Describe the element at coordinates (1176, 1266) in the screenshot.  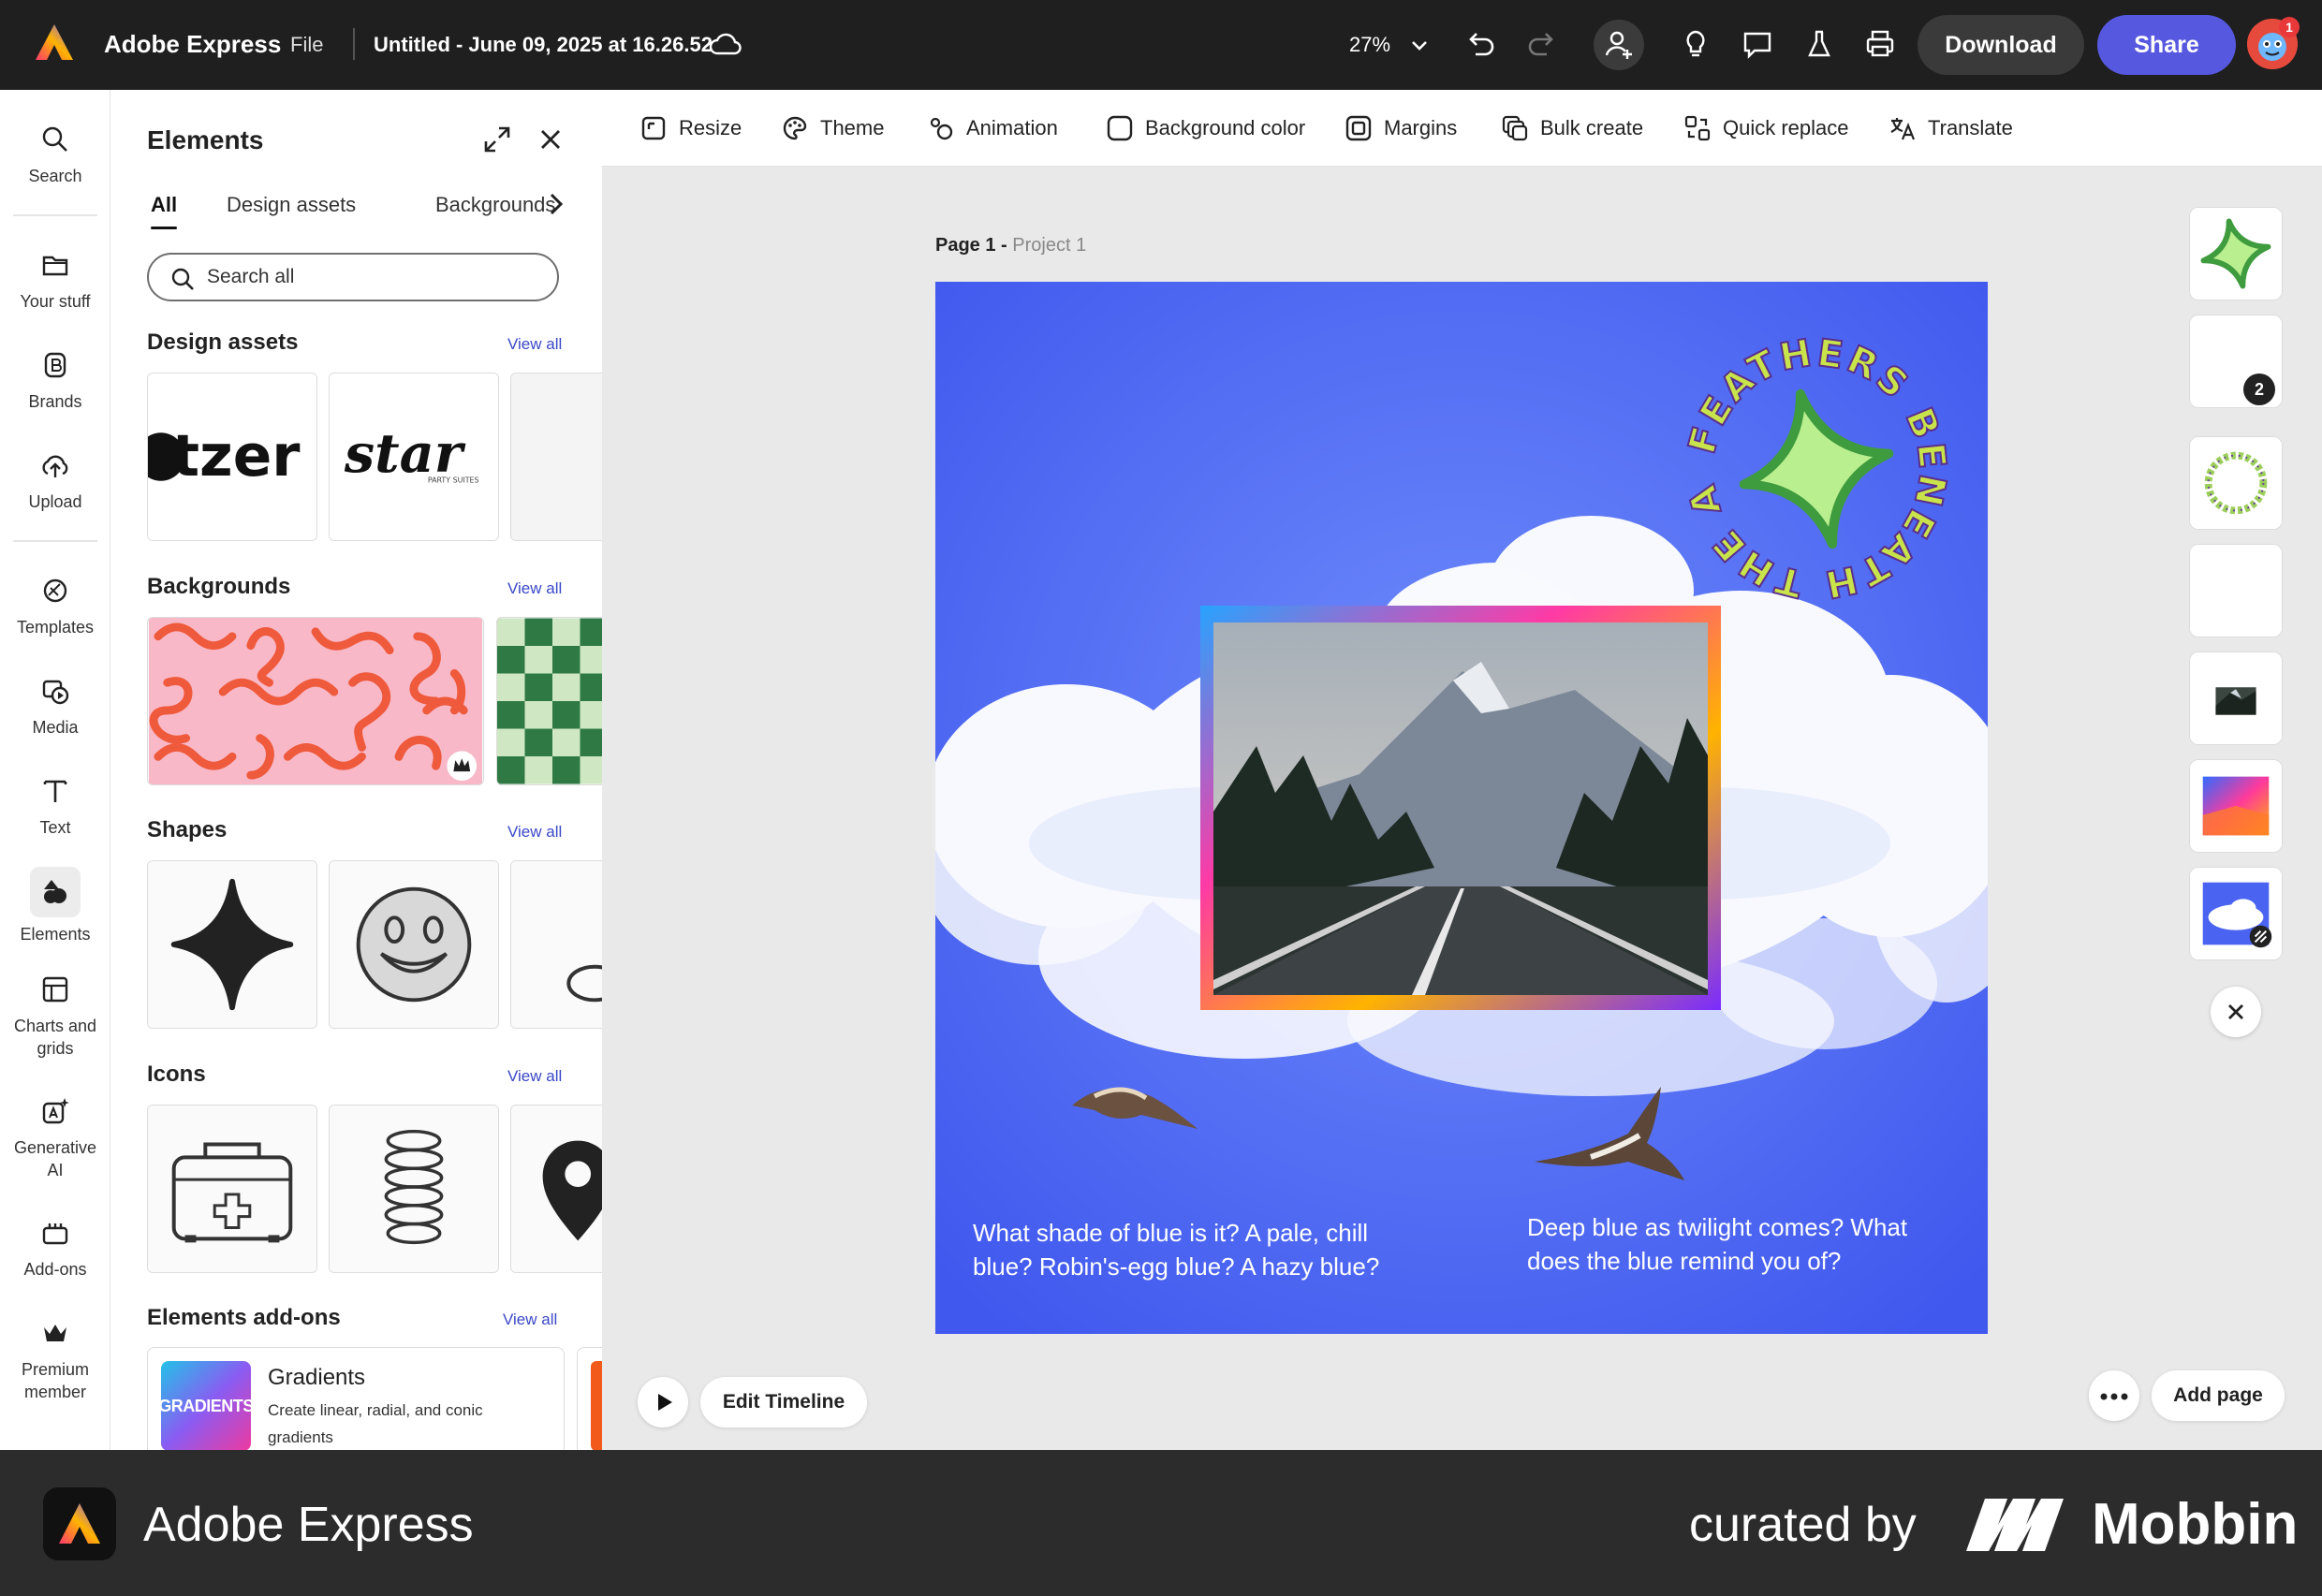
I see `caption-line: blue? Robin's-egg blue? A hazy blue?` at that location.